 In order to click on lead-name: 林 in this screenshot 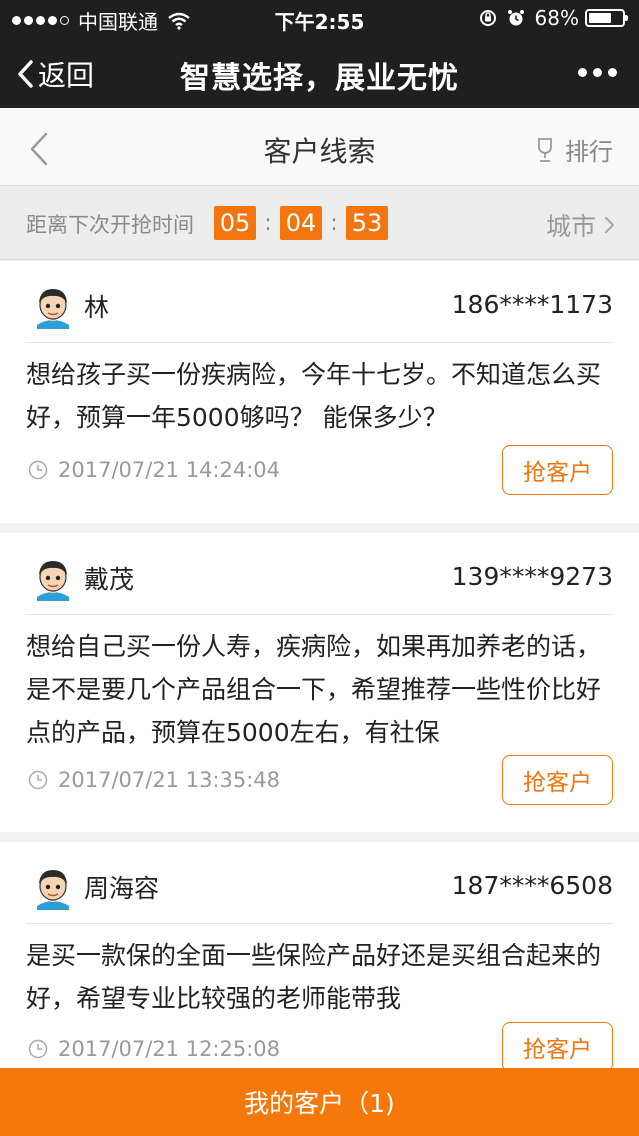, I will do `click(97, 307)`.